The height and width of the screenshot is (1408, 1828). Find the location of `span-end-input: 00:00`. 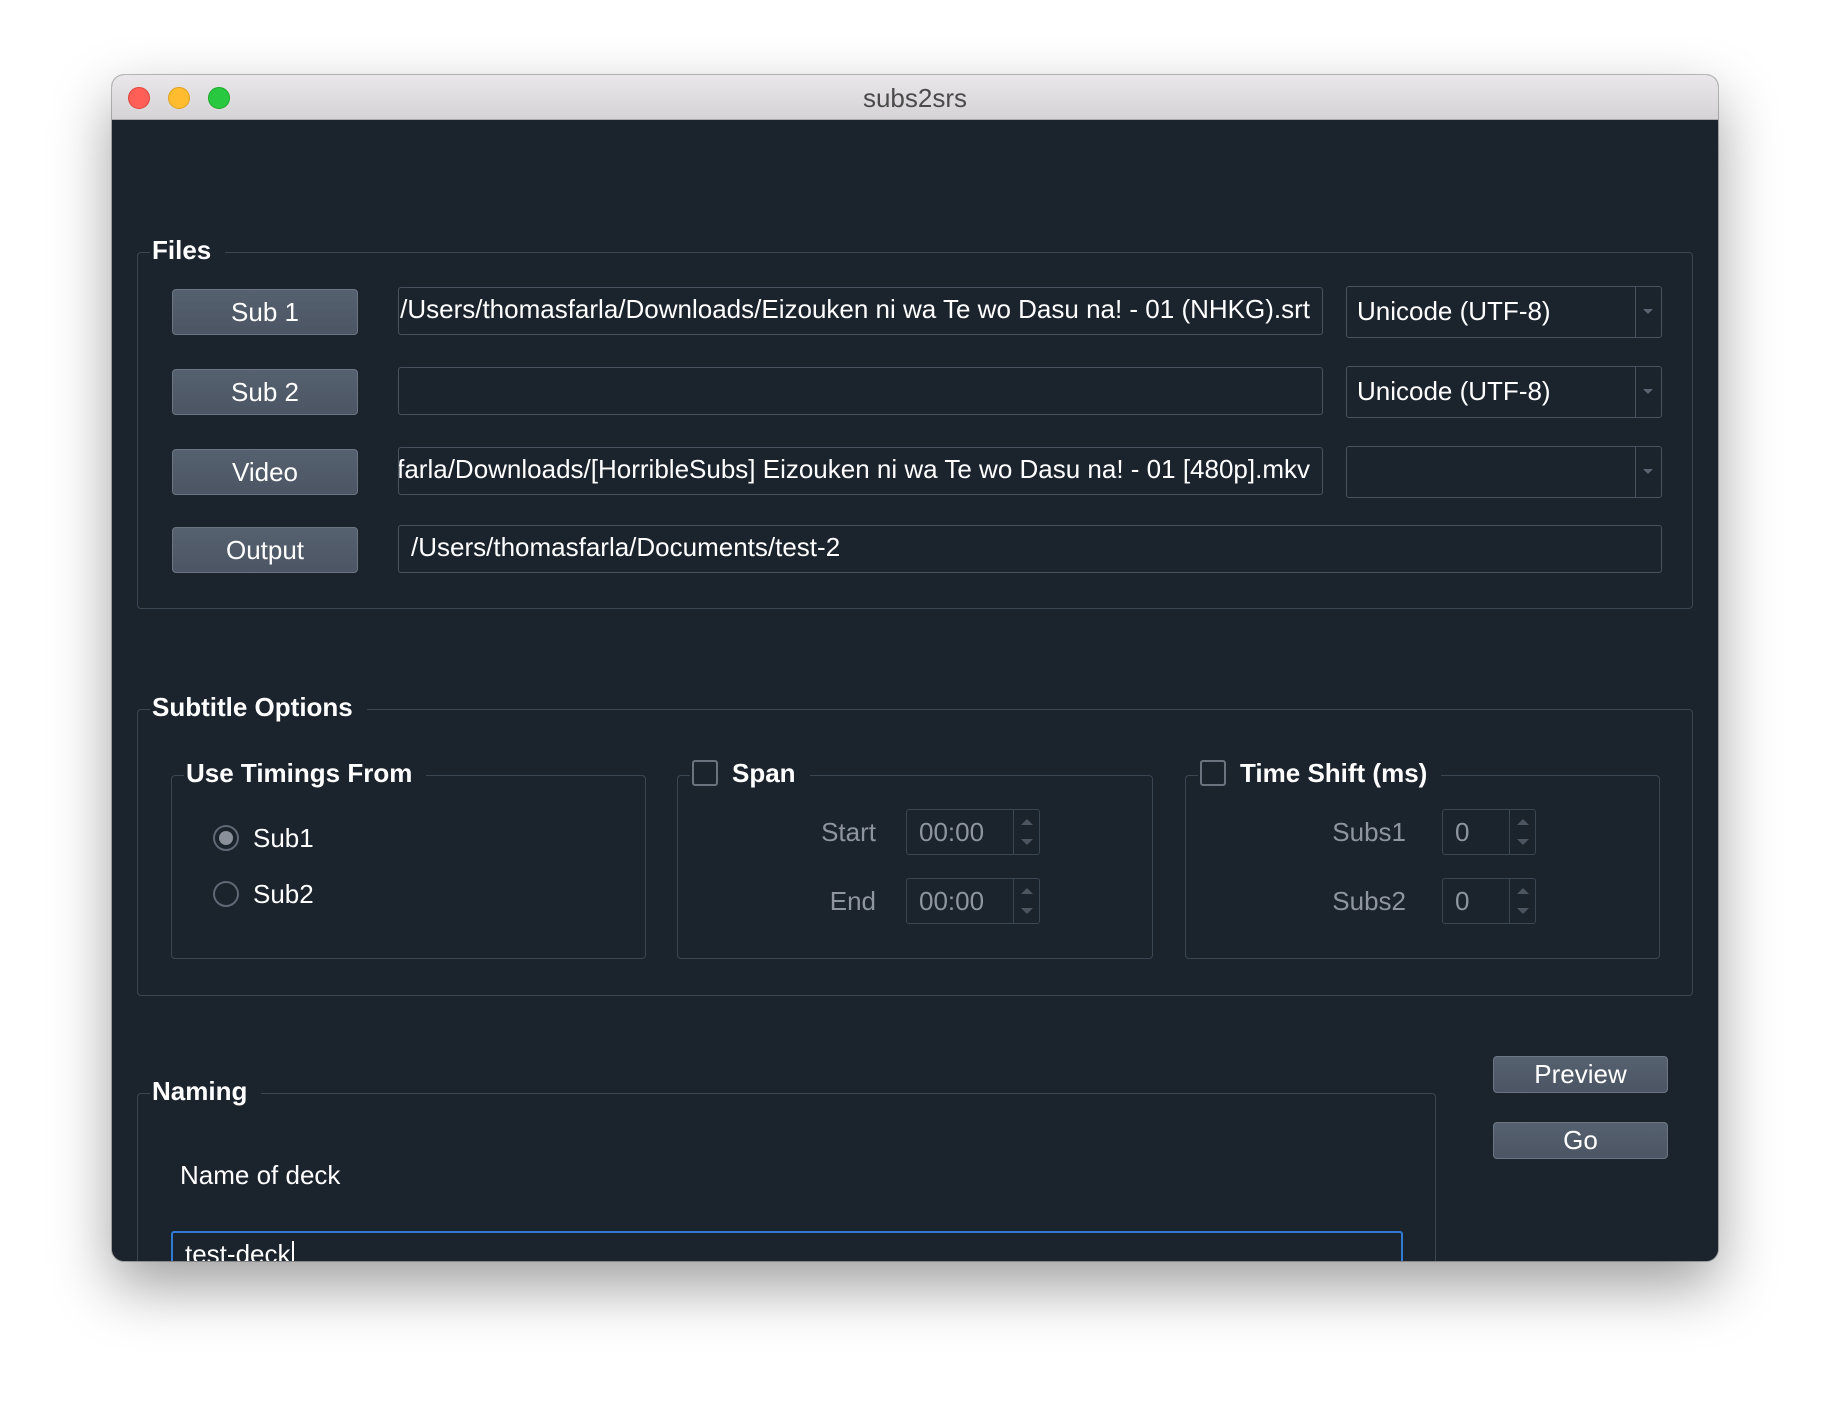

span-end-input: 00:00 is located at coordinates (973, 901).